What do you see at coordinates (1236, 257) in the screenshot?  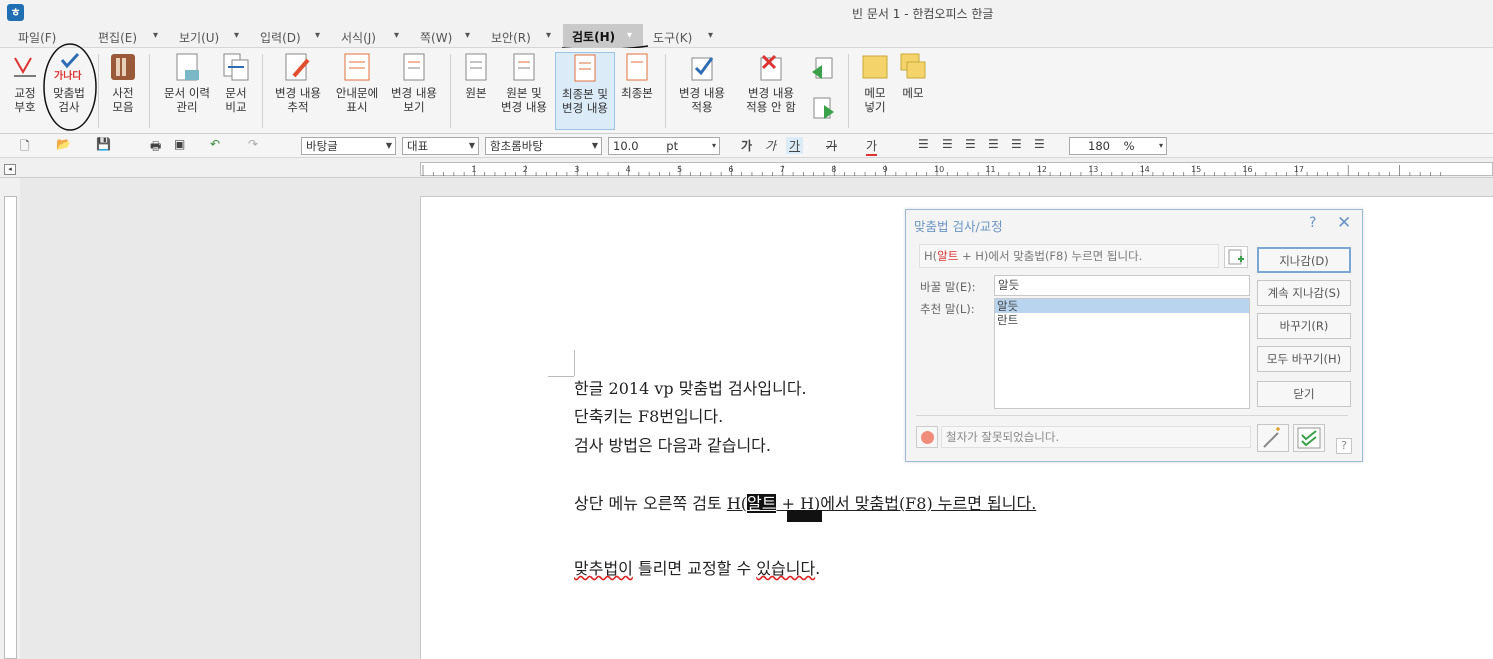 I see `add-to-dictionary-icon` at bounding box center [1236, 257].